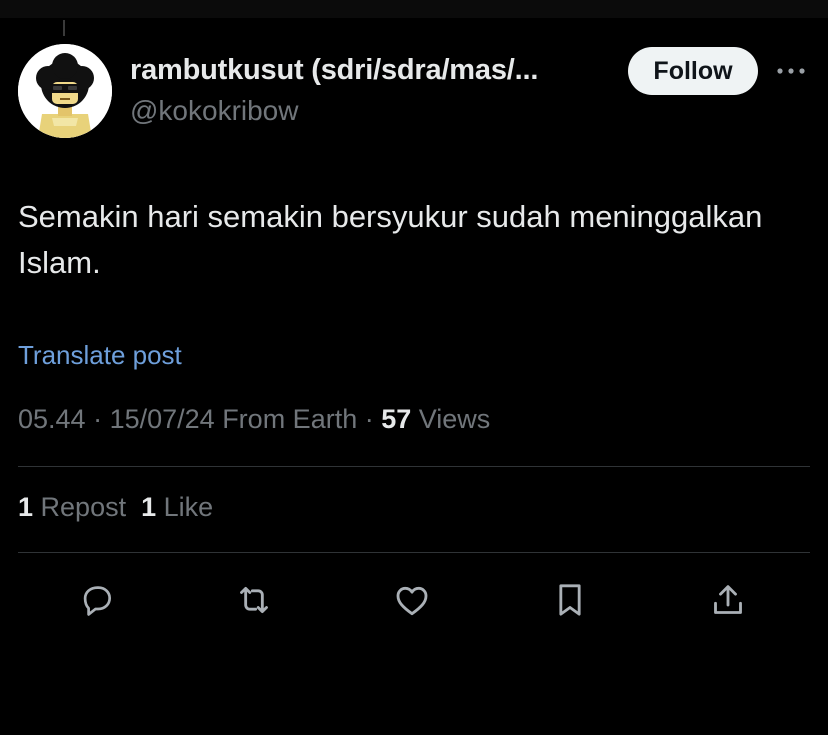 This screenshot has height=735, width=828. I want to click on post-date: 15/07/24, so click(162, 419).